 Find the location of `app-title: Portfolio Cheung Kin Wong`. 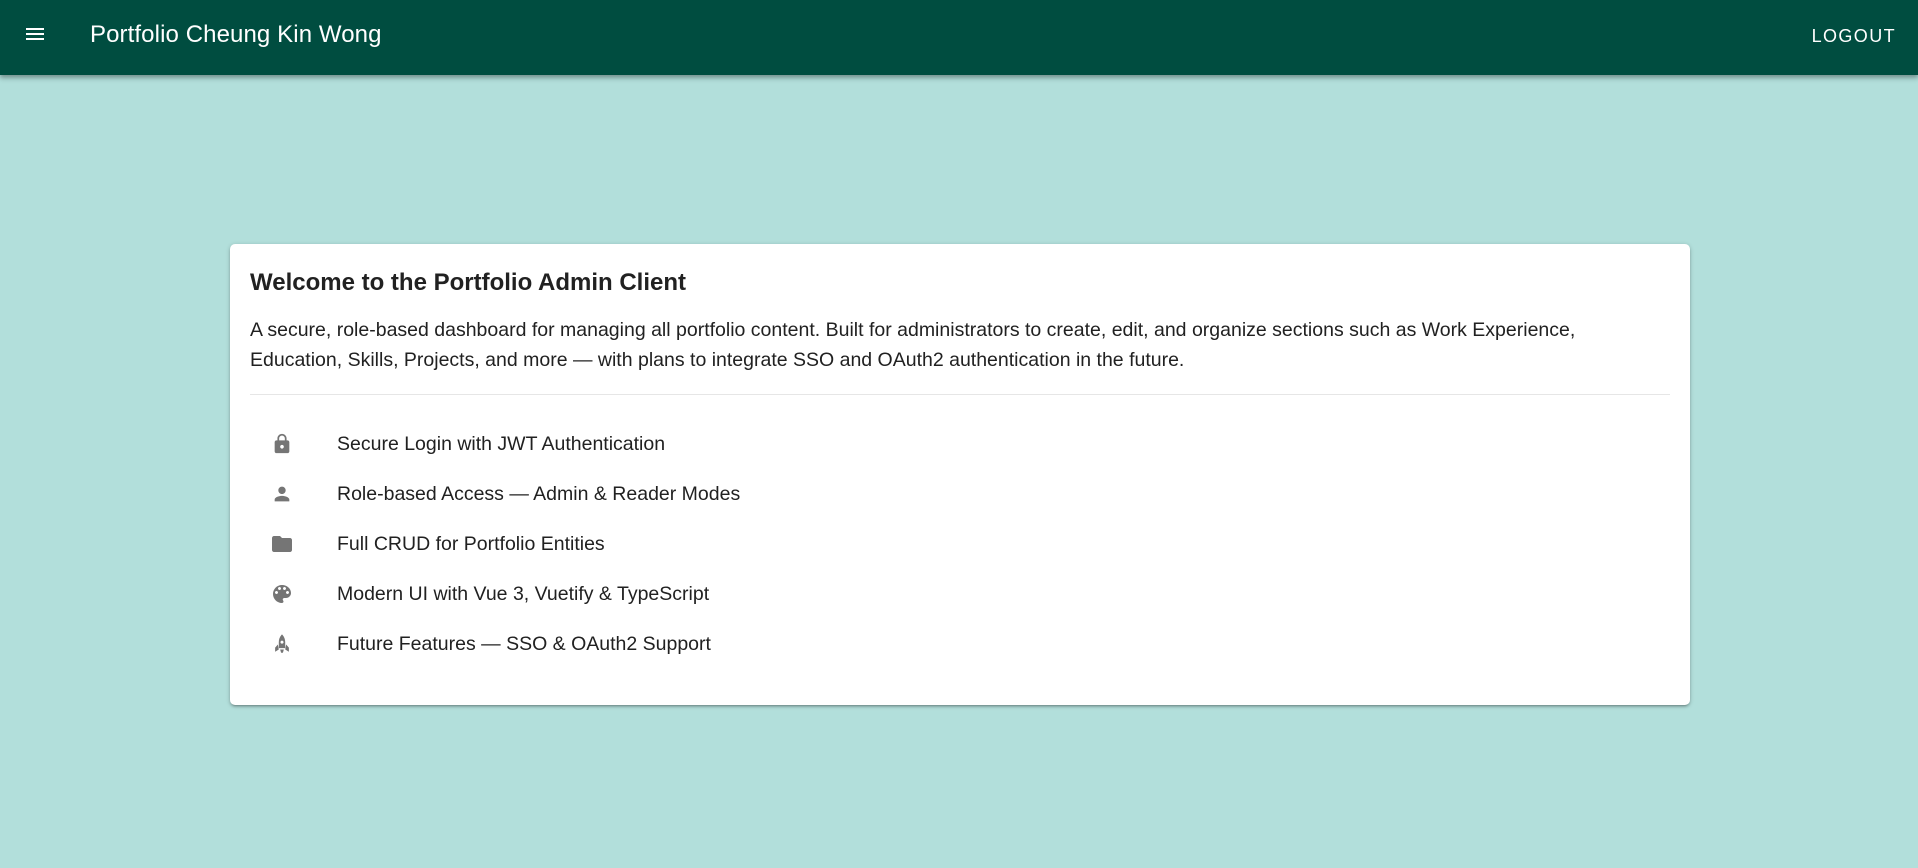

app-title: Portfolio Cheung Kin Wong is located at coordinates (236, 34).